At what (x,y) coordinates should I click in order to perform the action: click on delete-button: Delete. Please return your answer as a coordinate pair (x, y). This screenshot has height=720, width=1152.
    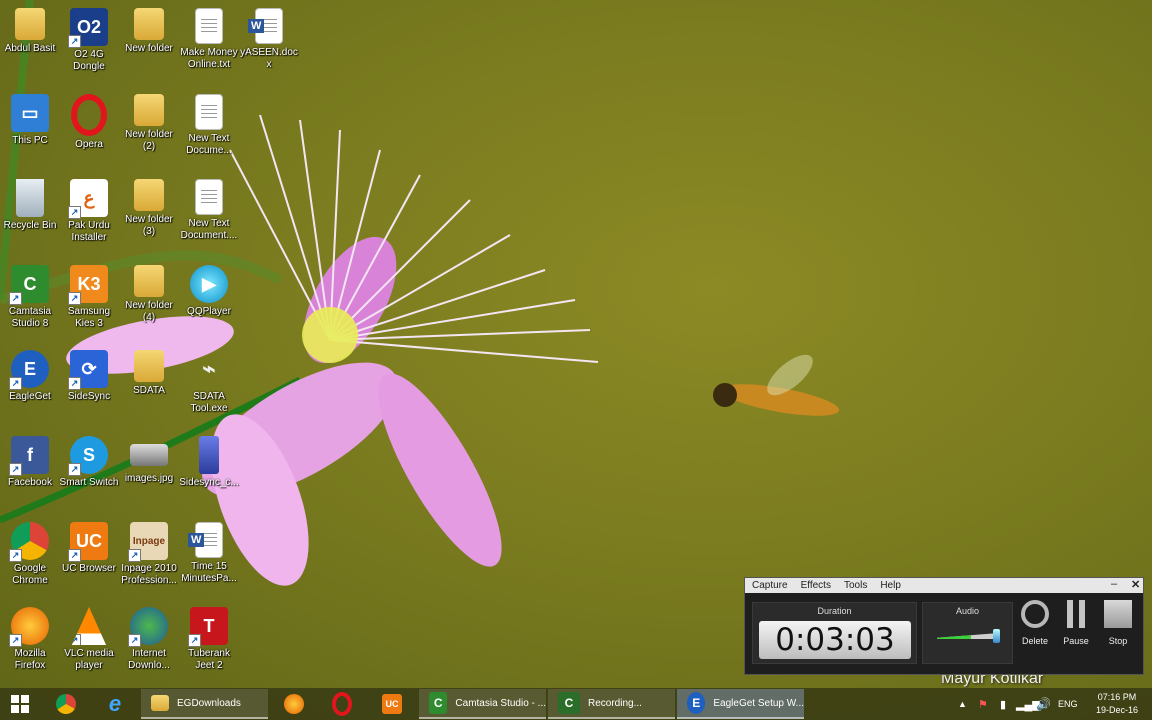
    Looking at the image, I should click on (1035, 623).